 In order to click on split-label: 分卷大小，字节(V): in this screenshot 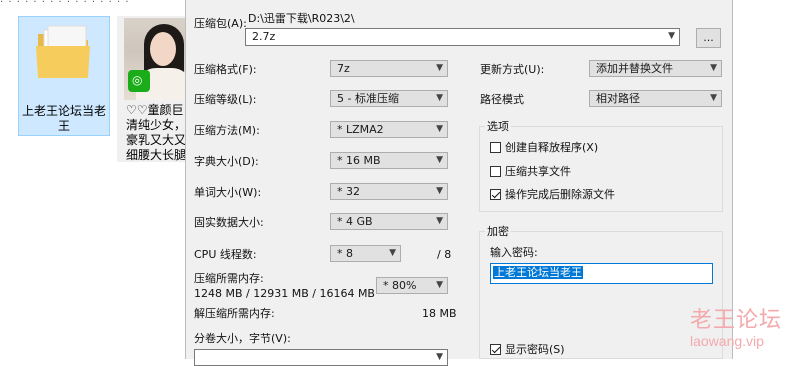, I will do `click(242, 338)`.